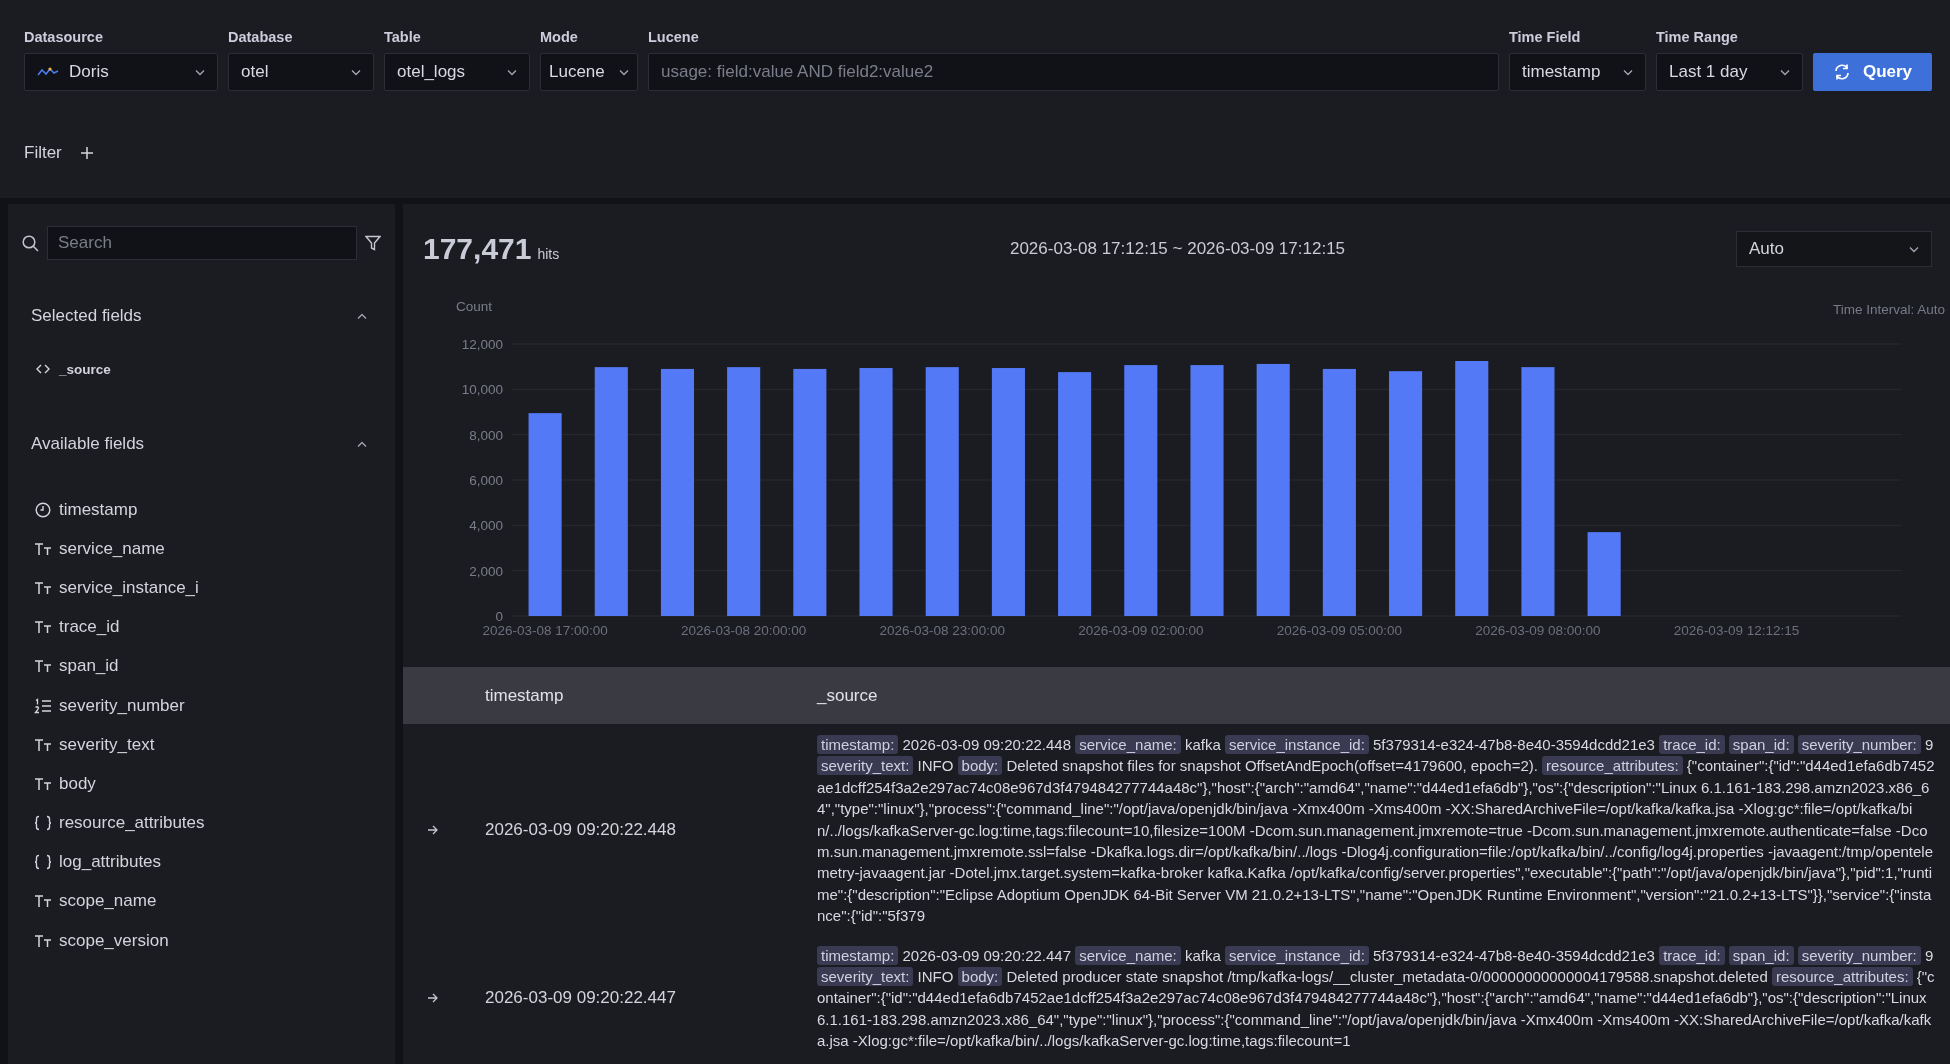 This screenshot has height=1064, width=1950. I want to click on field-label: Table, so click(403, 37).